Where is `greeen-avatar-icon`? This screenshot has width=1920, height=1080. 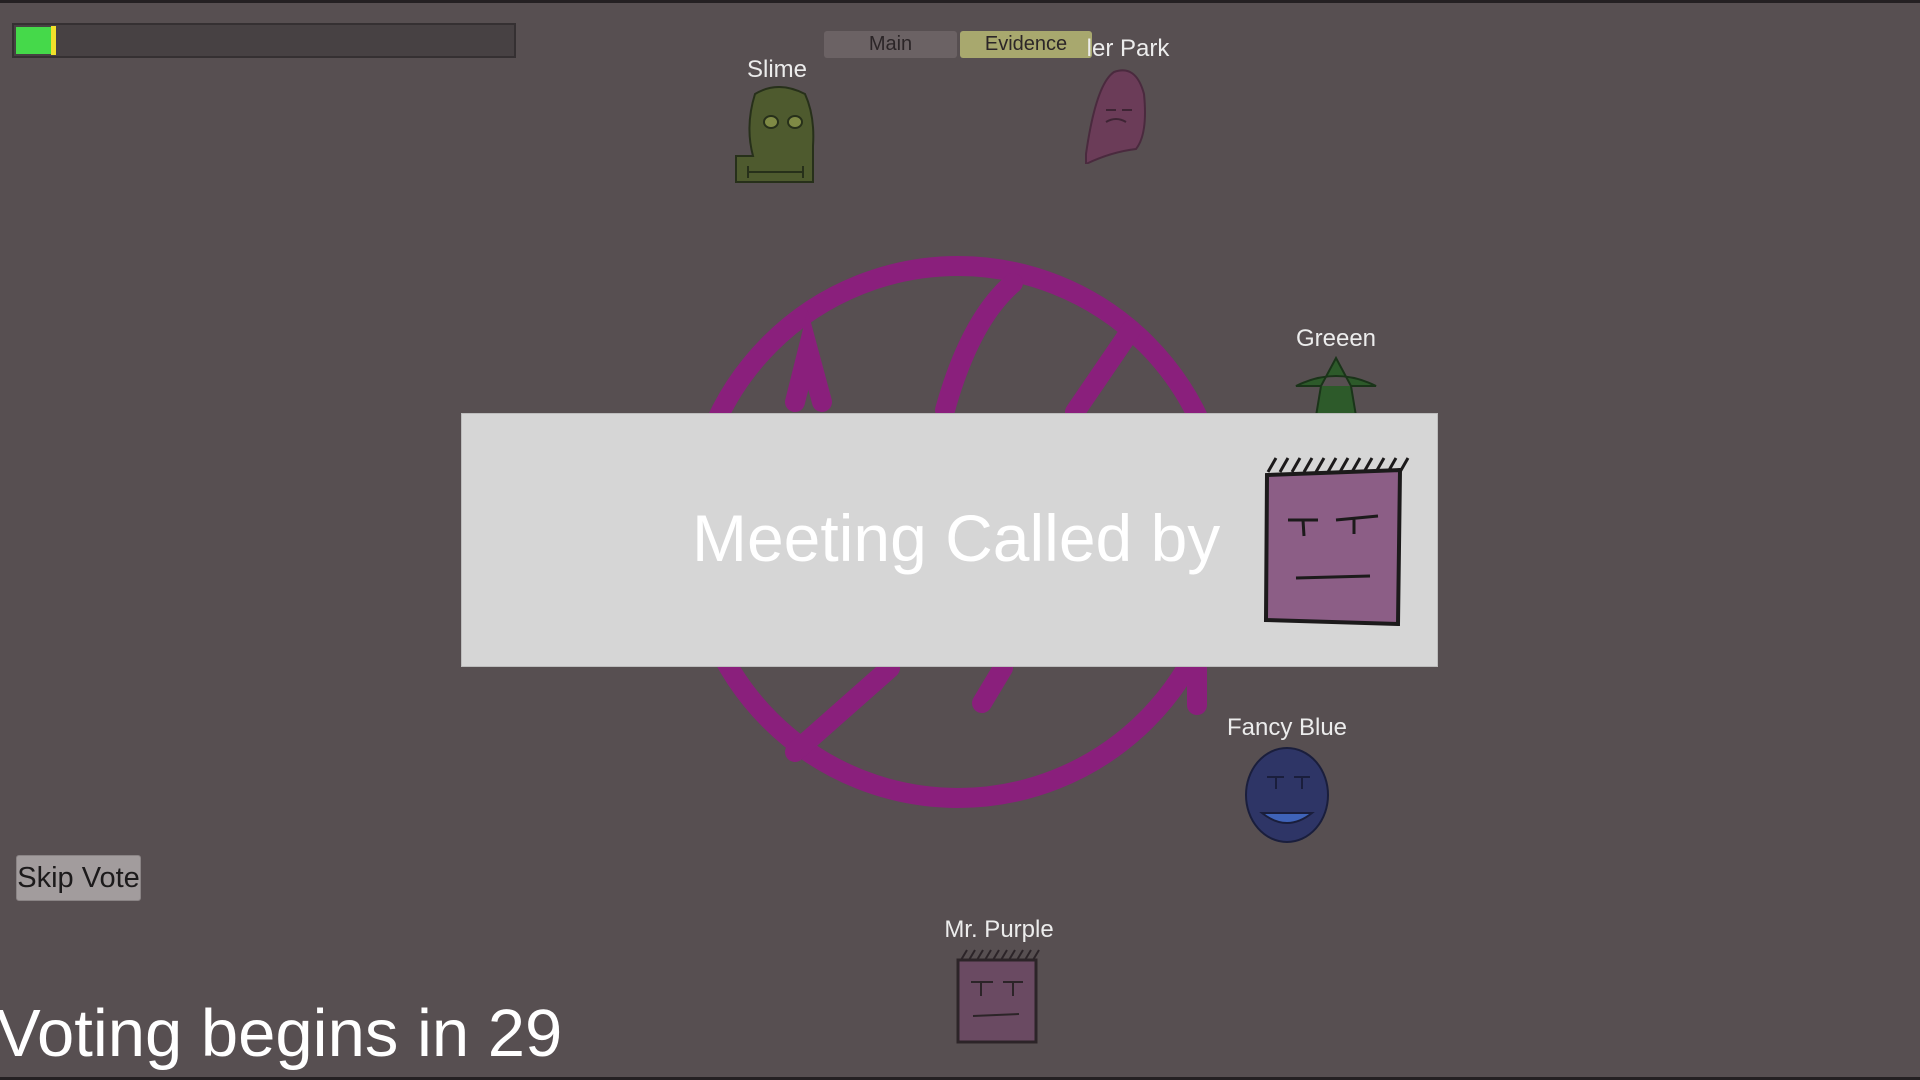
greeen-avatar-icon is located at coordinates (1336, 386).